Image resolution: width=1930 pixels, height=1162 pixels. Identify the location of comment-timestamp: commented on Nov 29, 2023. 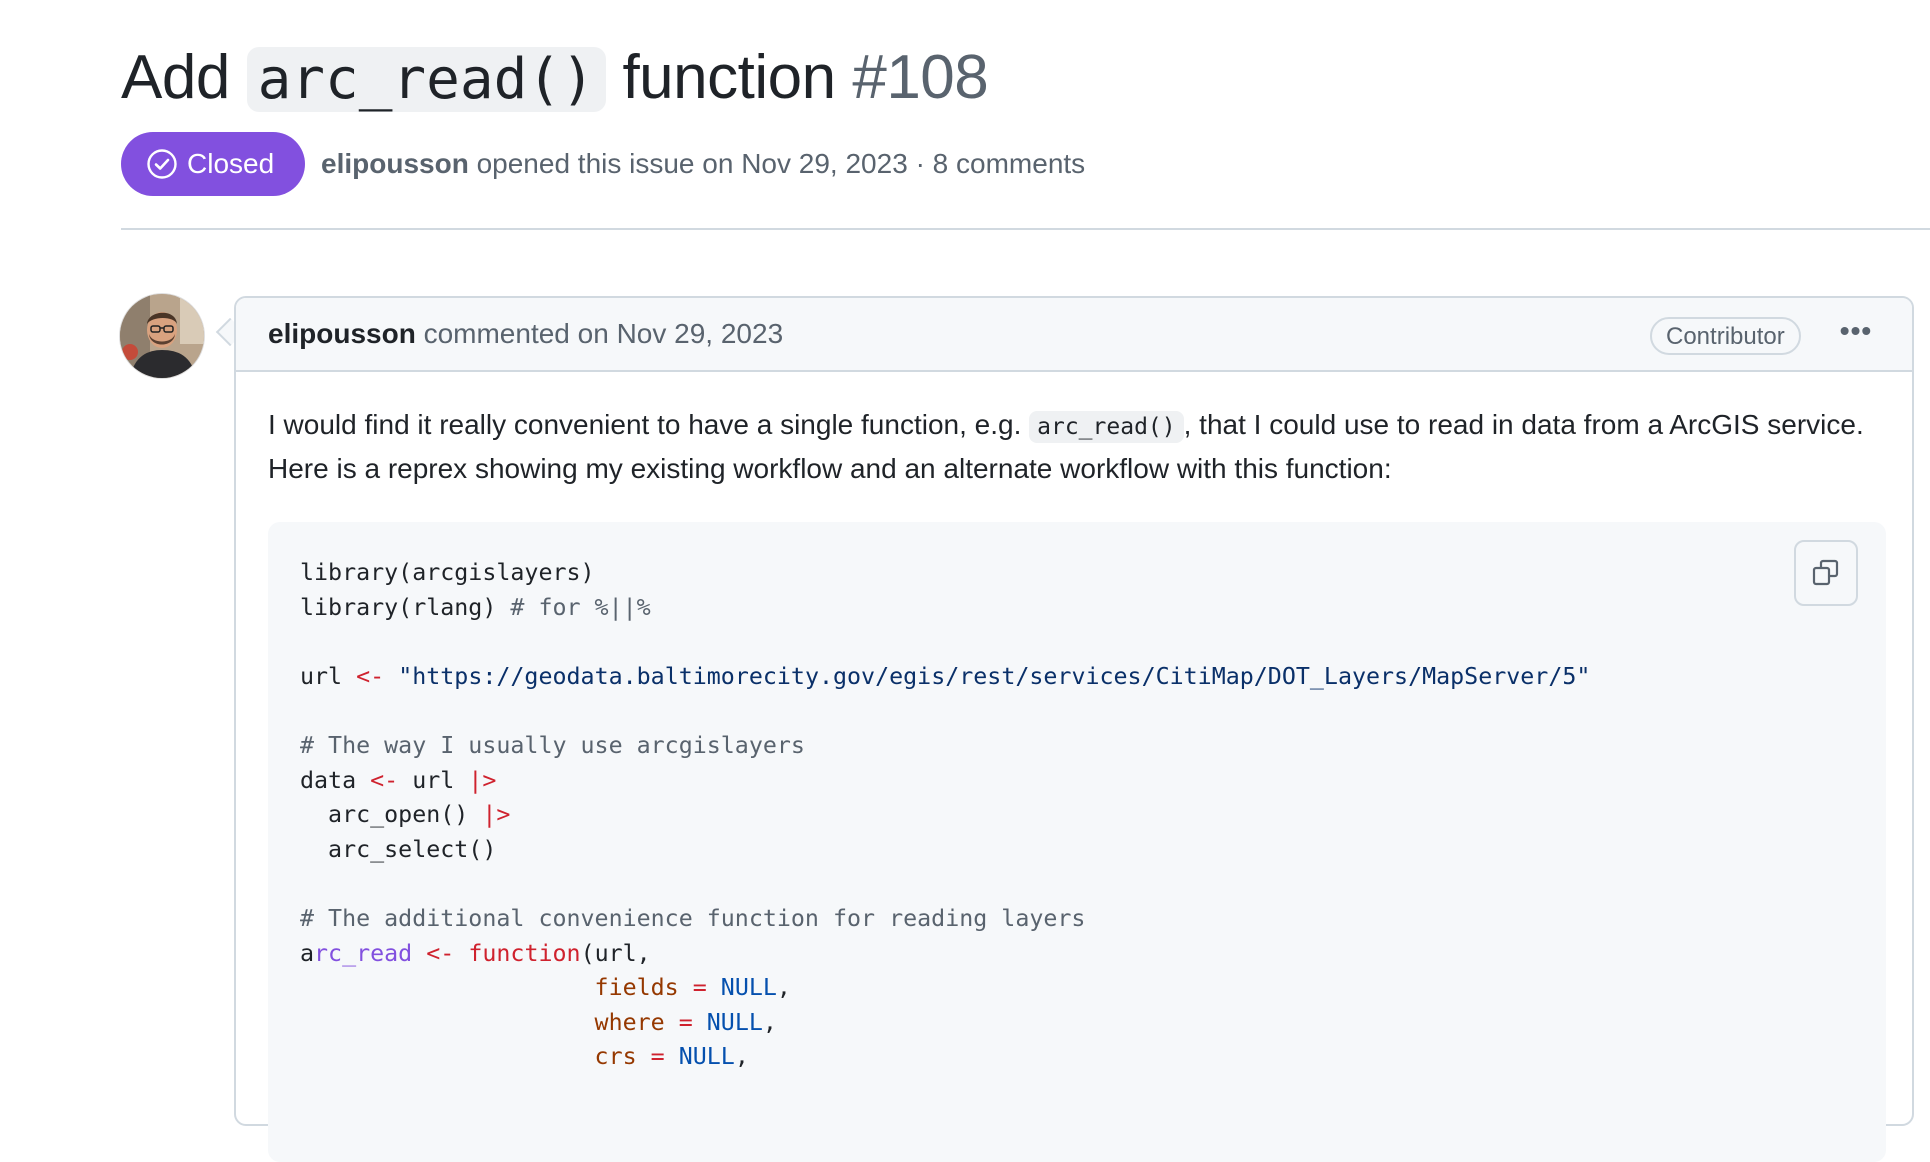
(604, 333).